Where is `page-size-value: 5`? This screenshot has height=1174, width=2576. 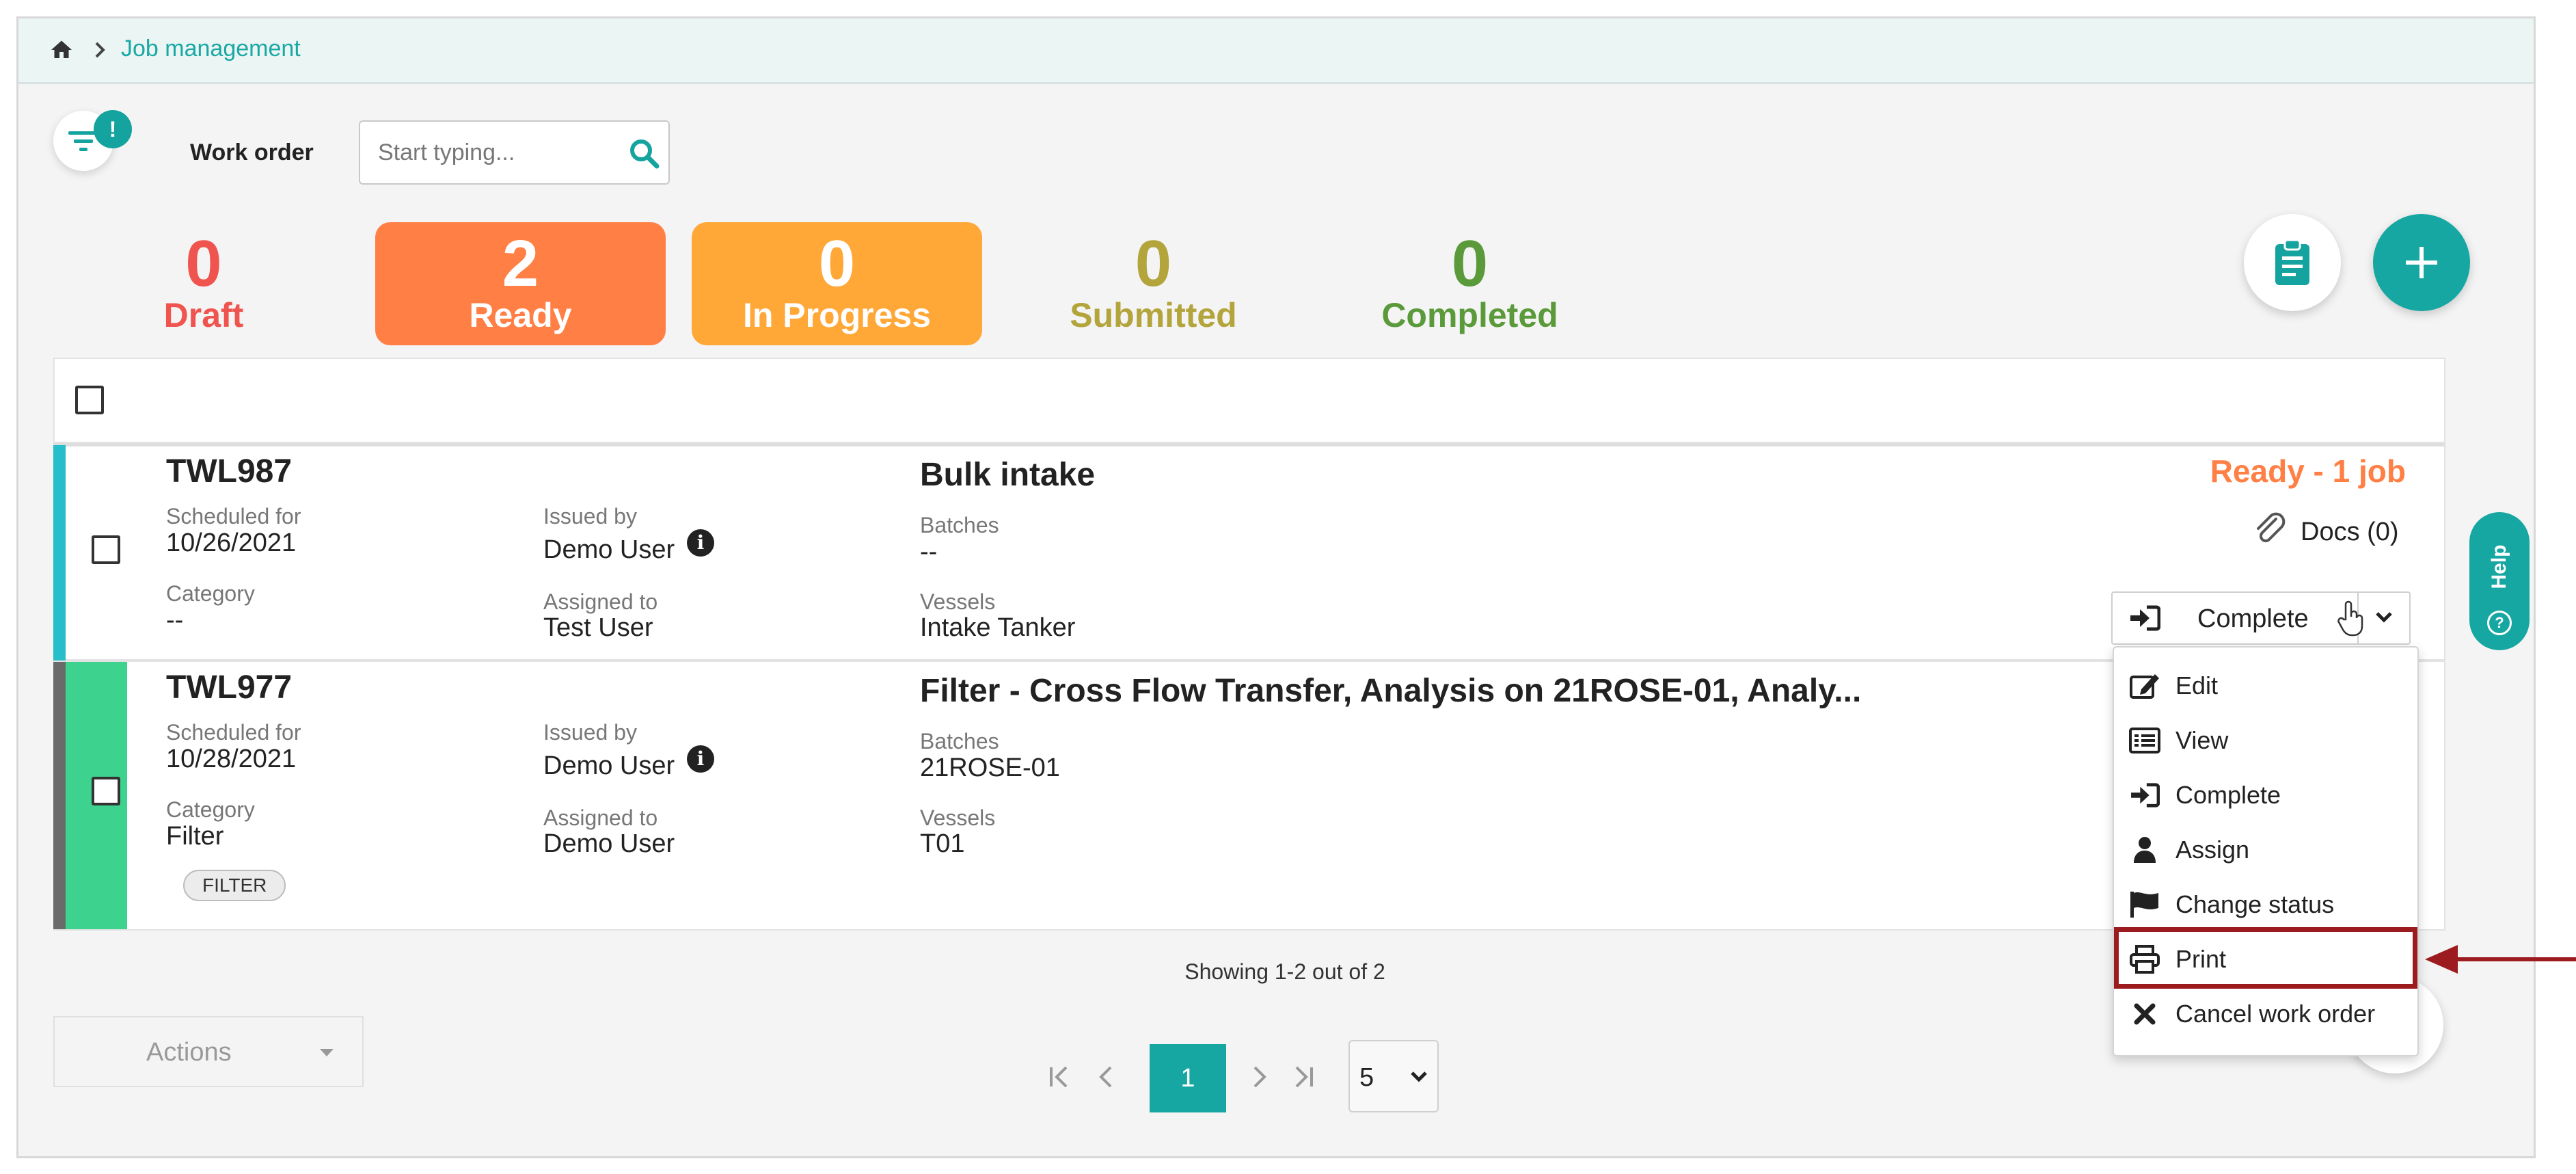 page-size-value: 5 is located at coordinates (1367, 1077).